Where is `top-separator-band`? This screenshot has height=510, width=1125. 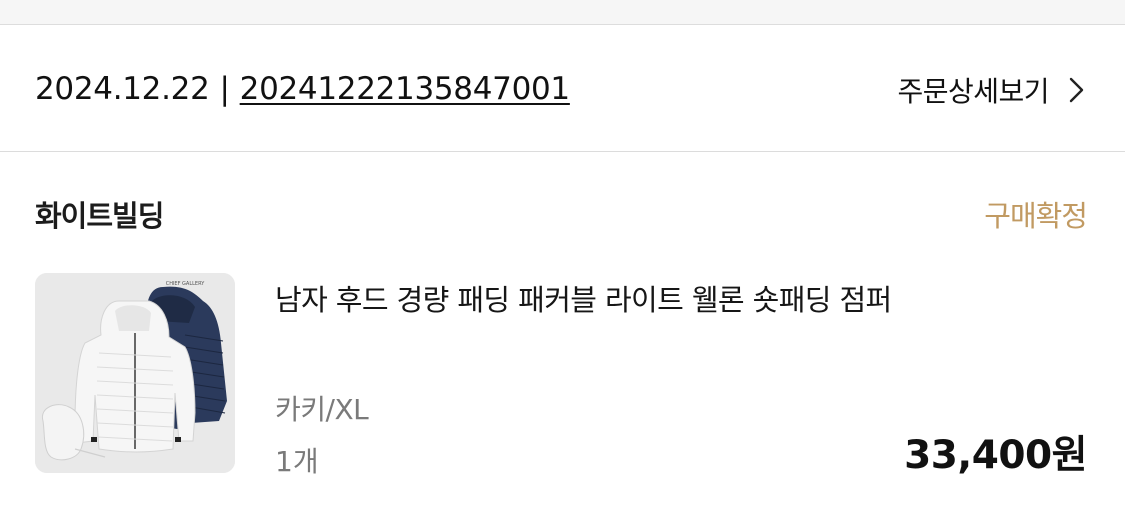 top-separator-band is located at coordinates (562, 12).